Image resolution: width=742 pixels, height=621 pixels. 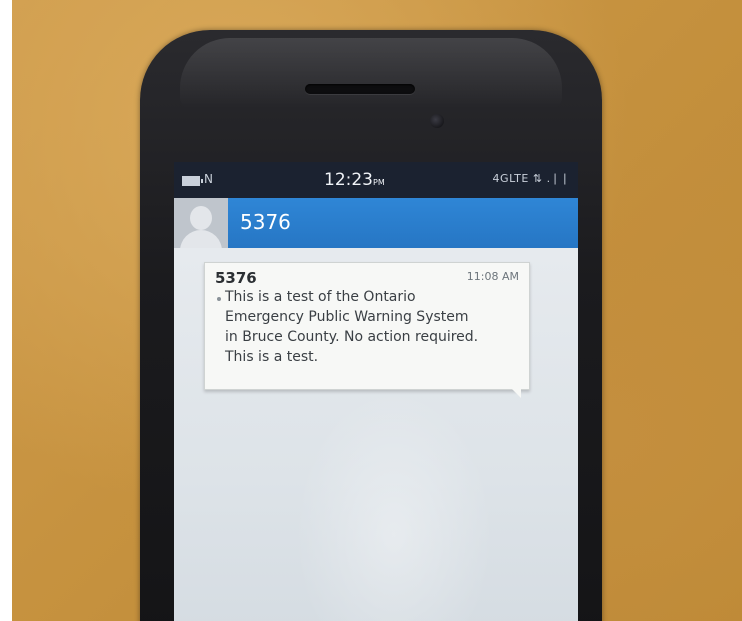 I want to click on phone-top-shine, so click(x=371, y=73).